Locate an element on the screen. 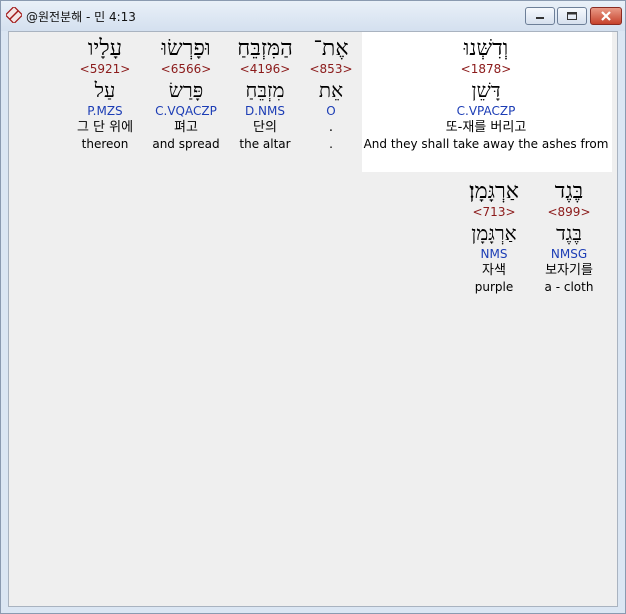 Image resolution: width=626 pixels, height=614 pixels. korean-gloss: . is located at coordinates (331, 127).